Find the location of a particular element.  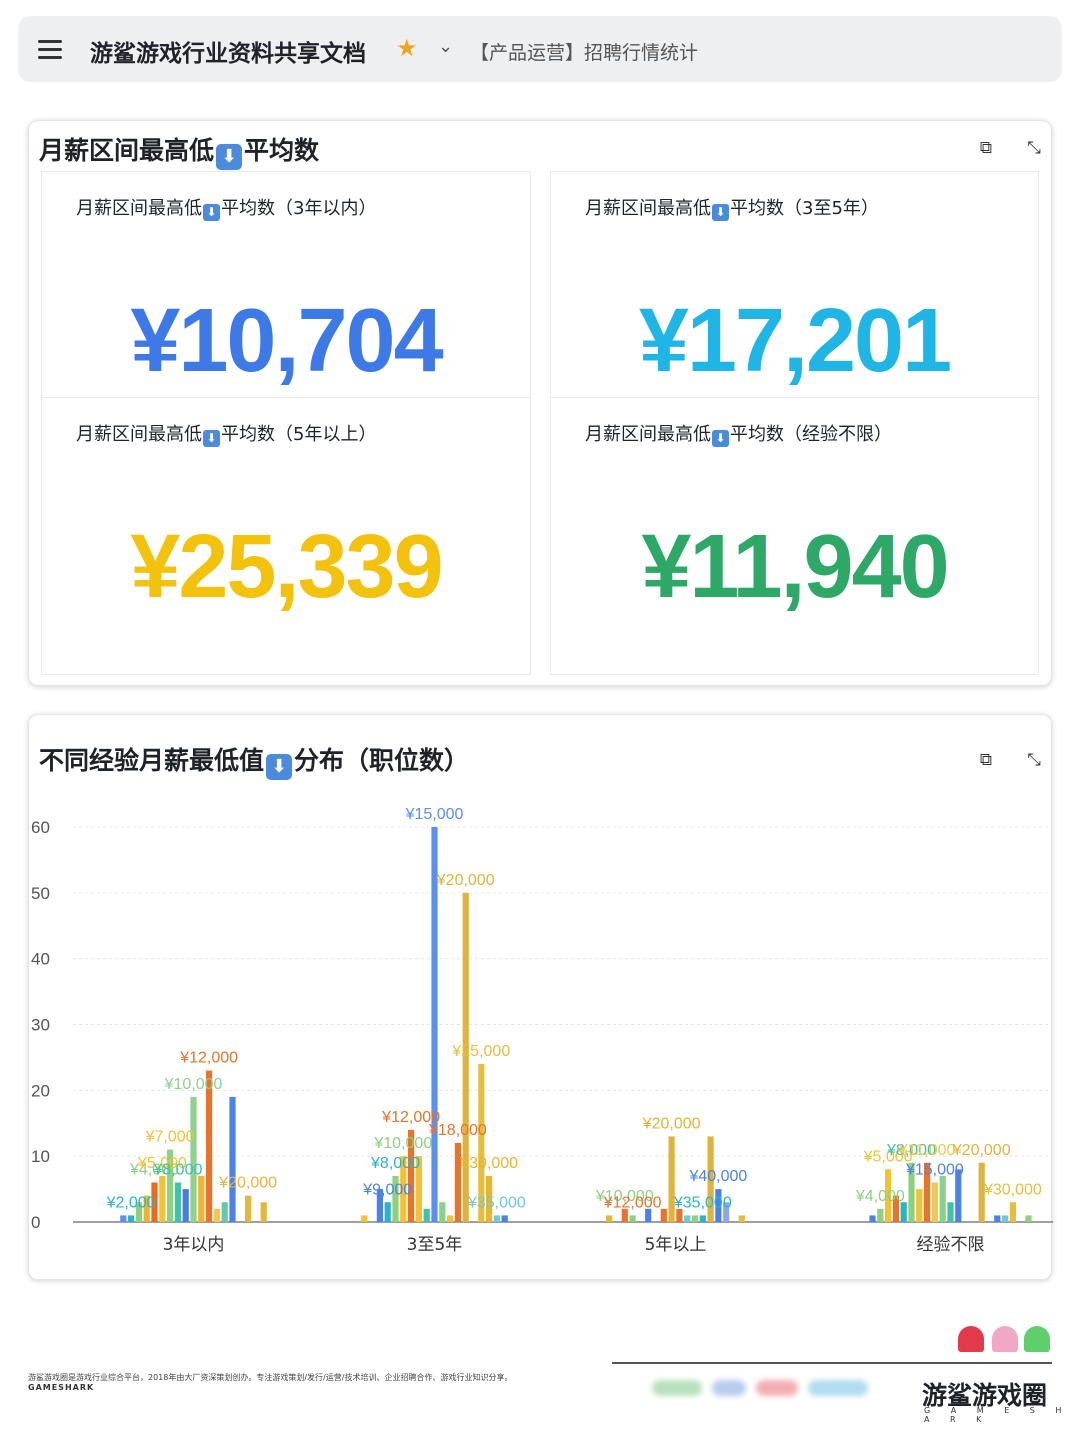

x-tick-label: 经验不限 is located at coordinates (951, 1245).